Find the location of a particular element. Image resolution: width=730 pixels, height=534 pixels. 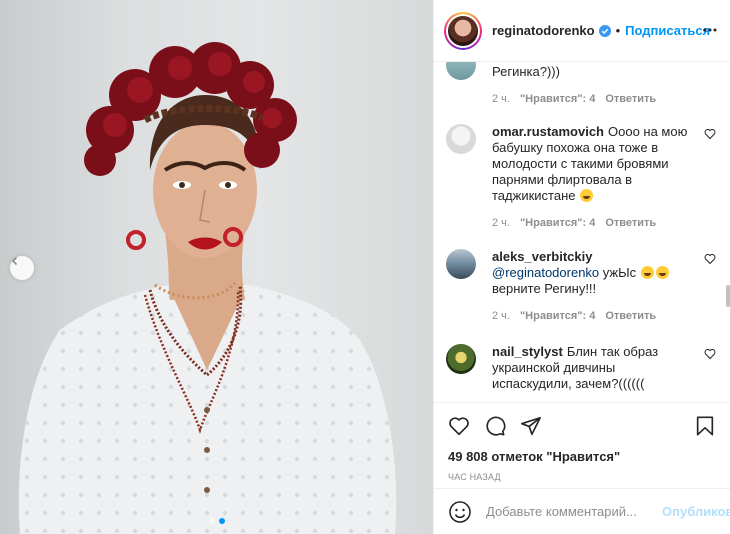

likes-count: 49 808 отметок "Нравится" is located at coordinates (582, 456).